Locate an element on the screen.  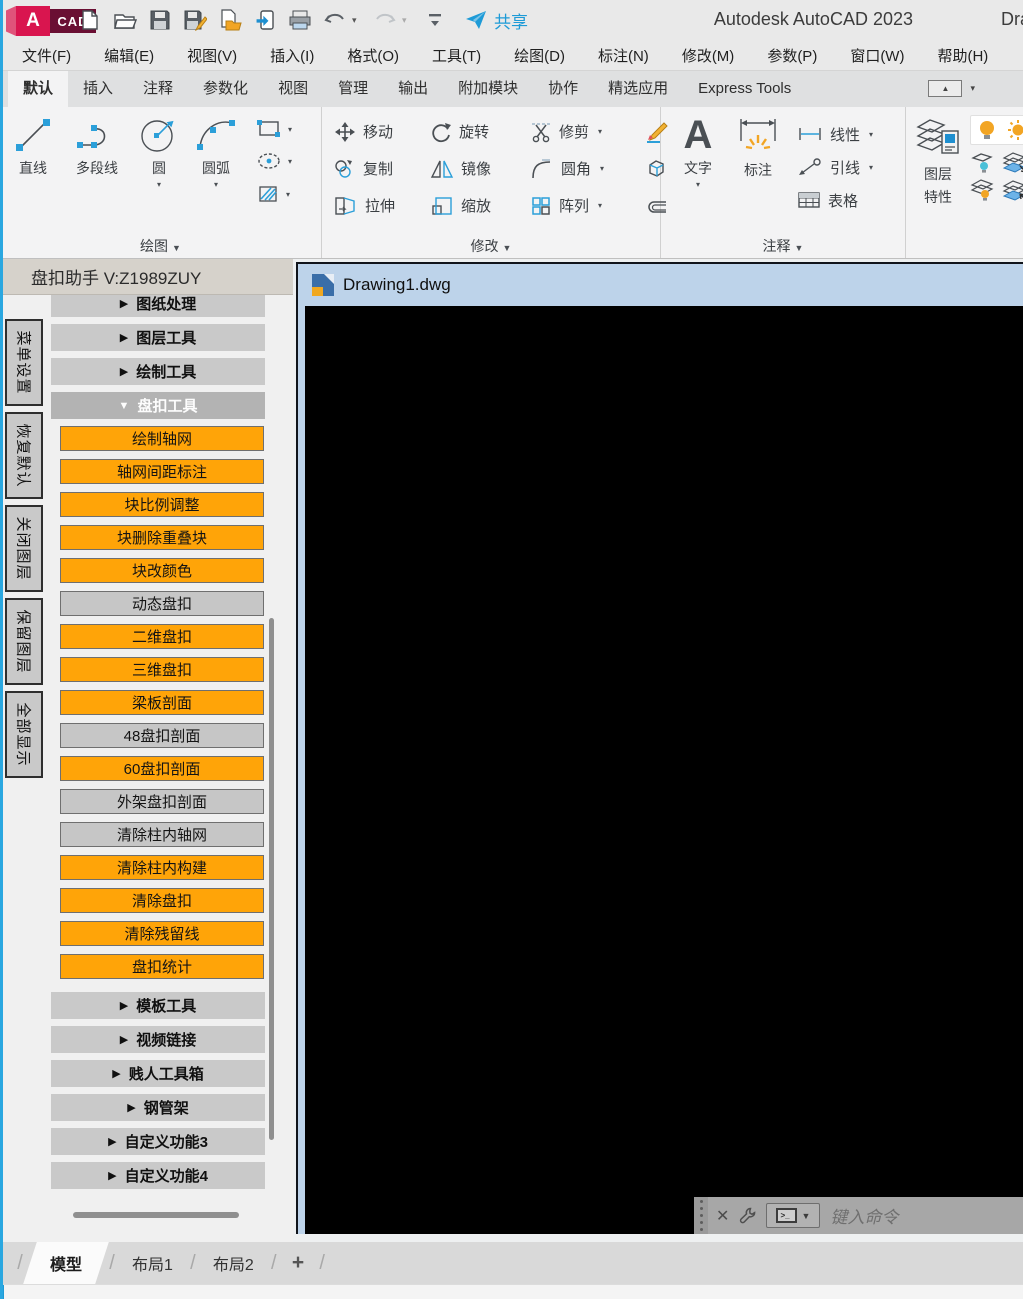
trim-dropdown is located at coordinates (600, 131).